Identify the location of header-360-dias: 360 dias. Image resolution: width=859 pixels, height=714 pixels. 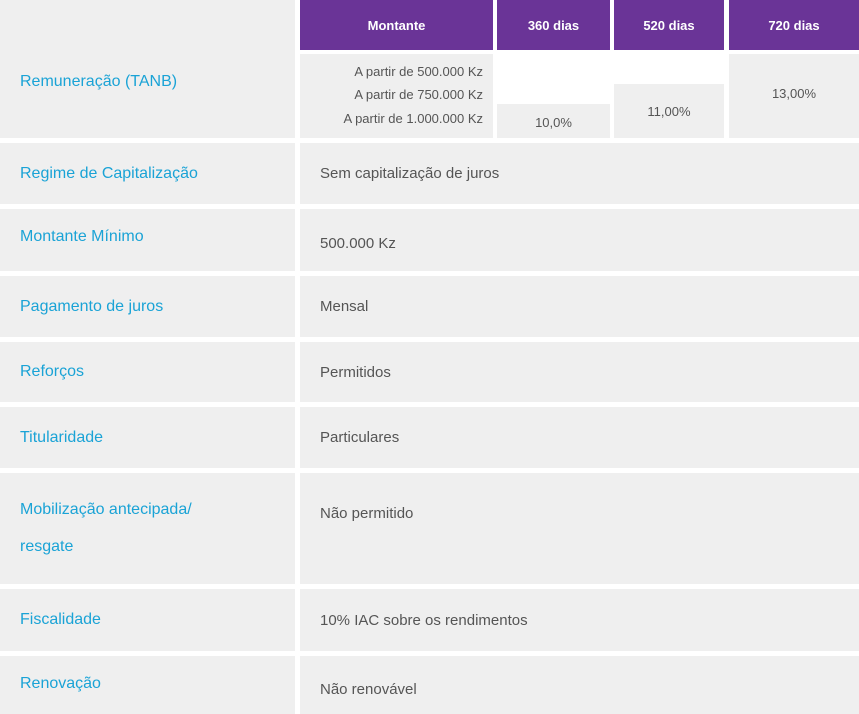
(553, 25).